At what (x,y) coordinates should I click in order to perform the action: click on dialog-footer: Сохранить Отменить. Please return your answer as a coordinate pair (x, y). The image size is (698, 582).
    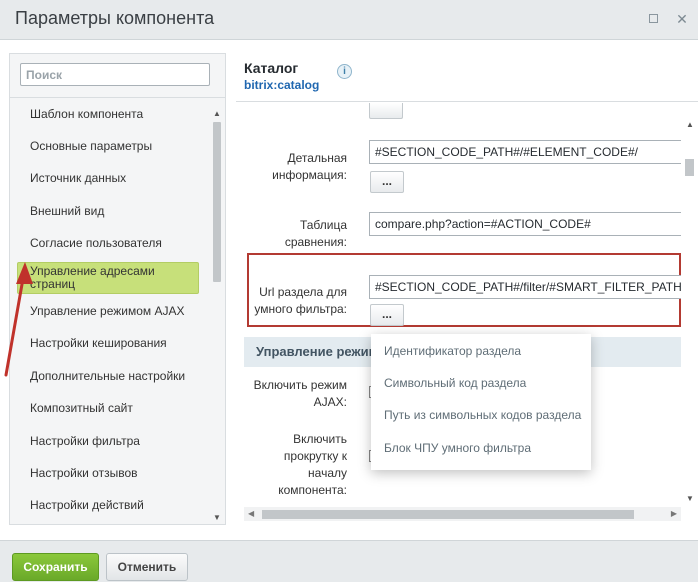
    Looking at the image, I should click on (349, 561).